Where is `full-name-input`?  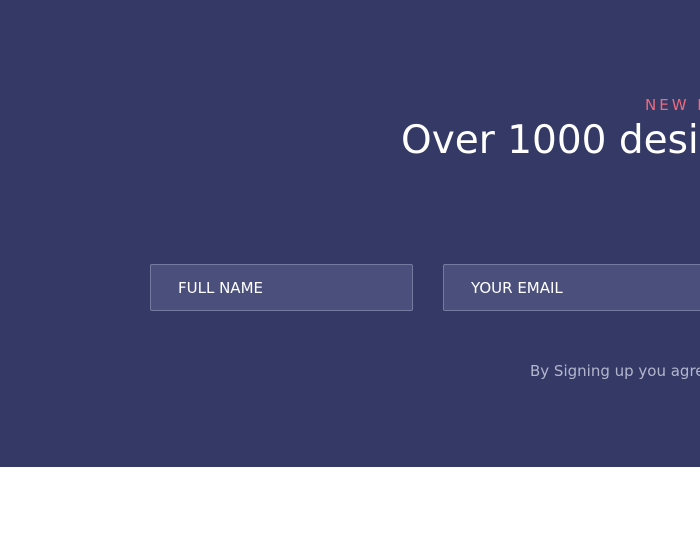 full-name-input is located at coordinates (281, 287).